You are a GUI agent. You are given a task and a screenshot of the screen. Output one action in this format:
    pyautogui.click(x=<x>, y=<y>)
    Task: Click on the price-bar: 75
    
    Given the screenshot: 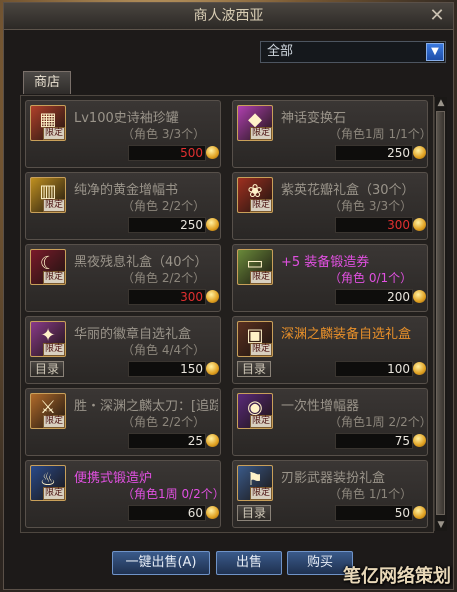 What is the action you would take?
    pyautogui.click(x=374, y=441)
    